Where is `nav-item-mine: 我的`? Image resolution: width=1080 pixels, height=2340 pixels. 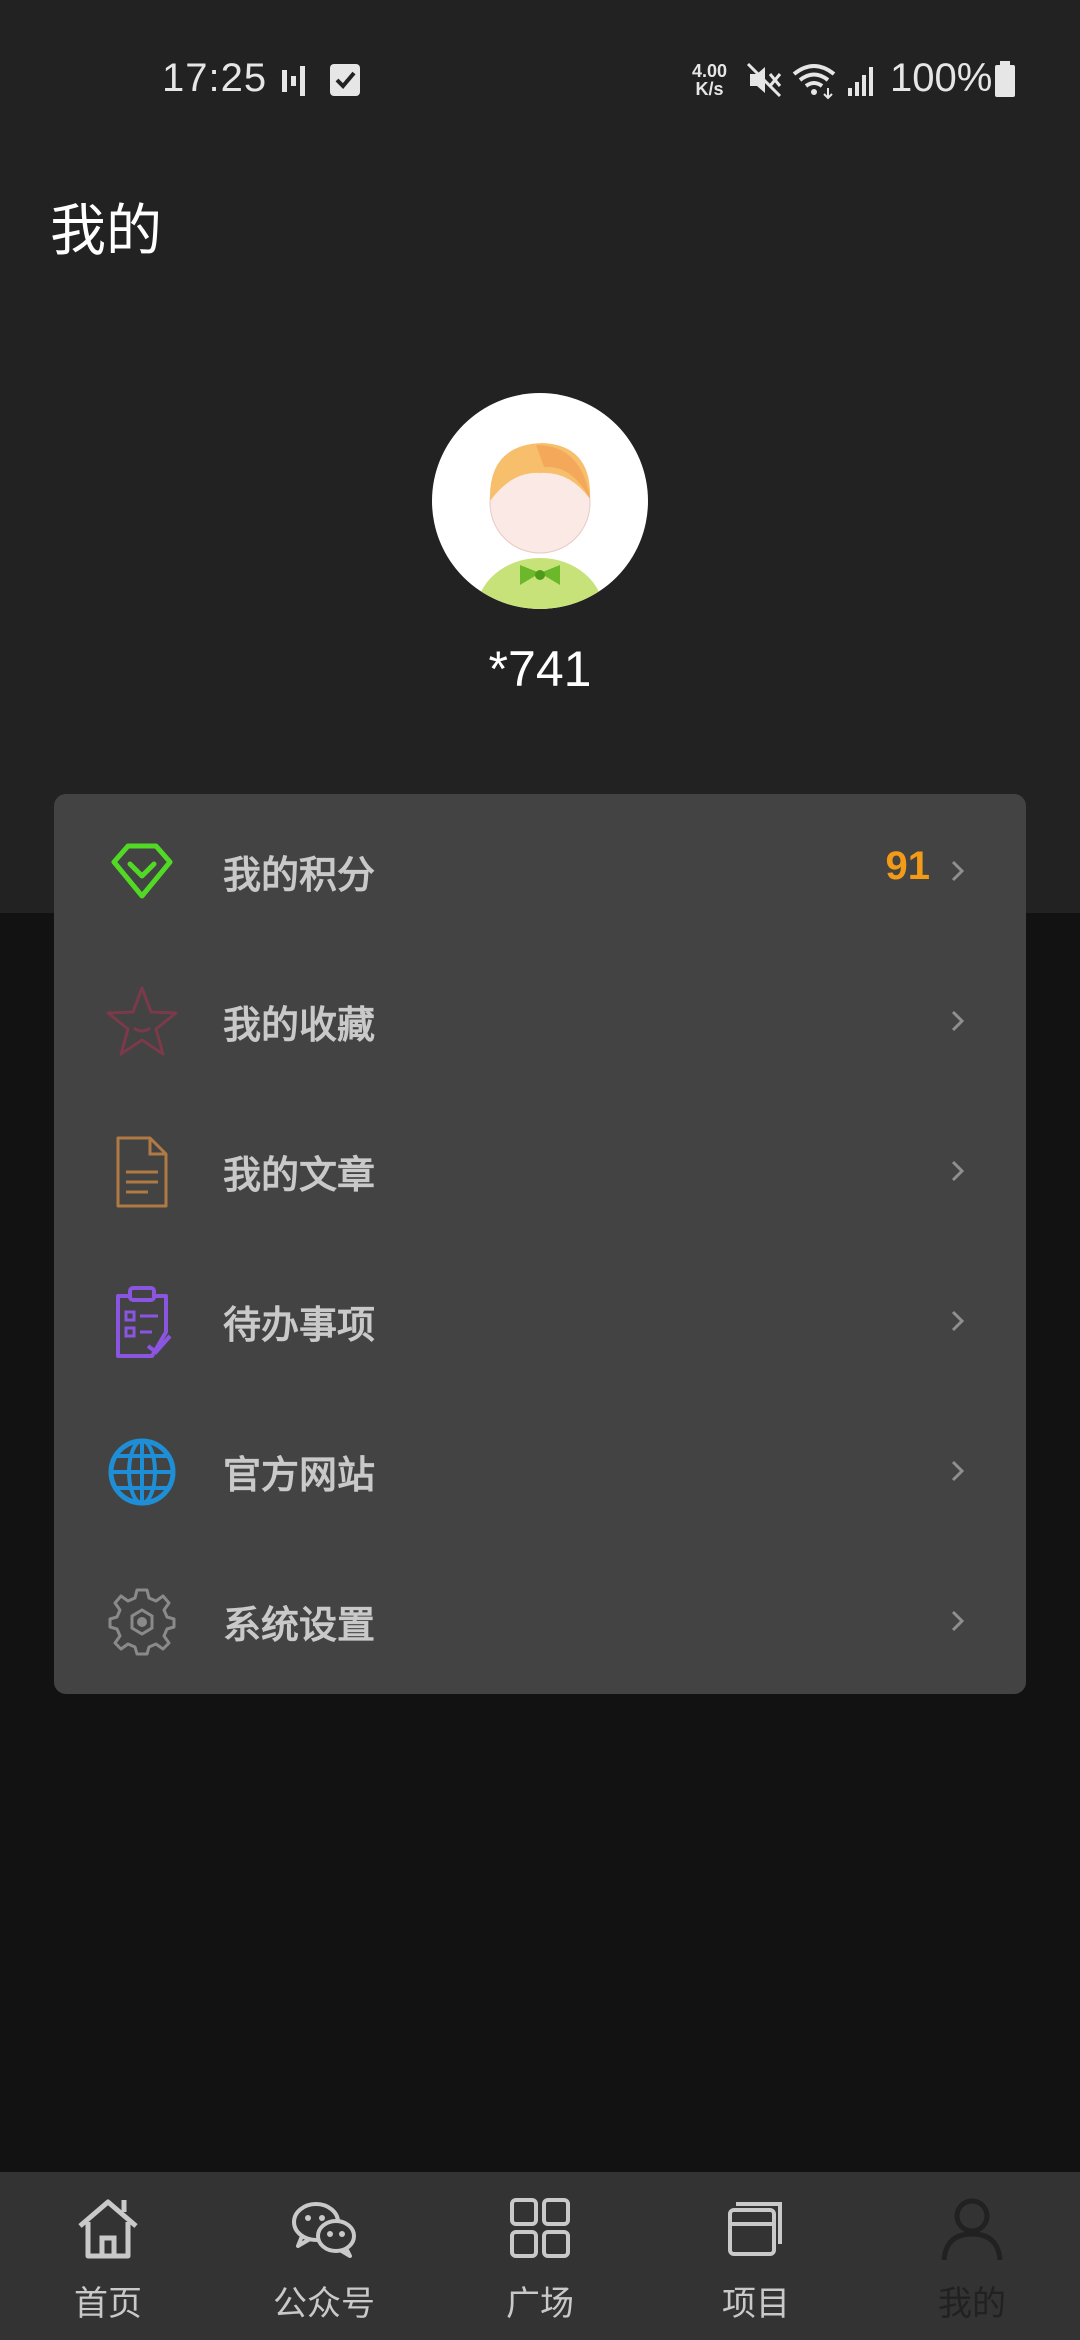 nav-item-mine: 我的 is located at coordinates (972, 2256).